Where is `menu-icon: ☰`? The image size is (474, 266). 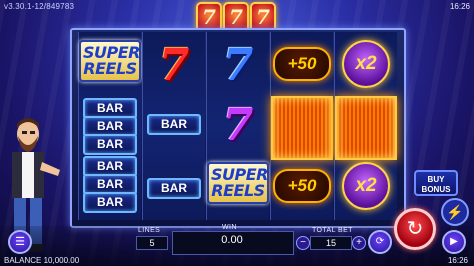 menu-icon: ☰ is located at coordinates (20, 242).